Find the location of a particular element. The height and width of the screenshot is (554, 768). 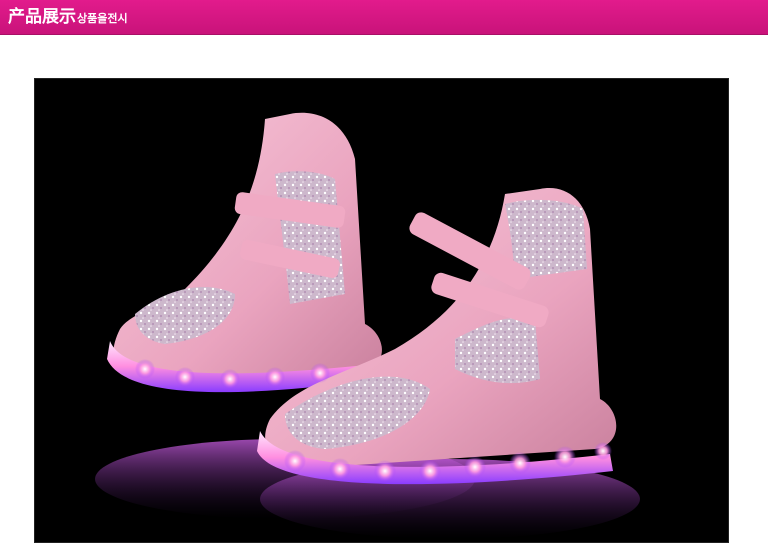

section-subtitle: 상품을전시 is located at coordinates (102, 18).